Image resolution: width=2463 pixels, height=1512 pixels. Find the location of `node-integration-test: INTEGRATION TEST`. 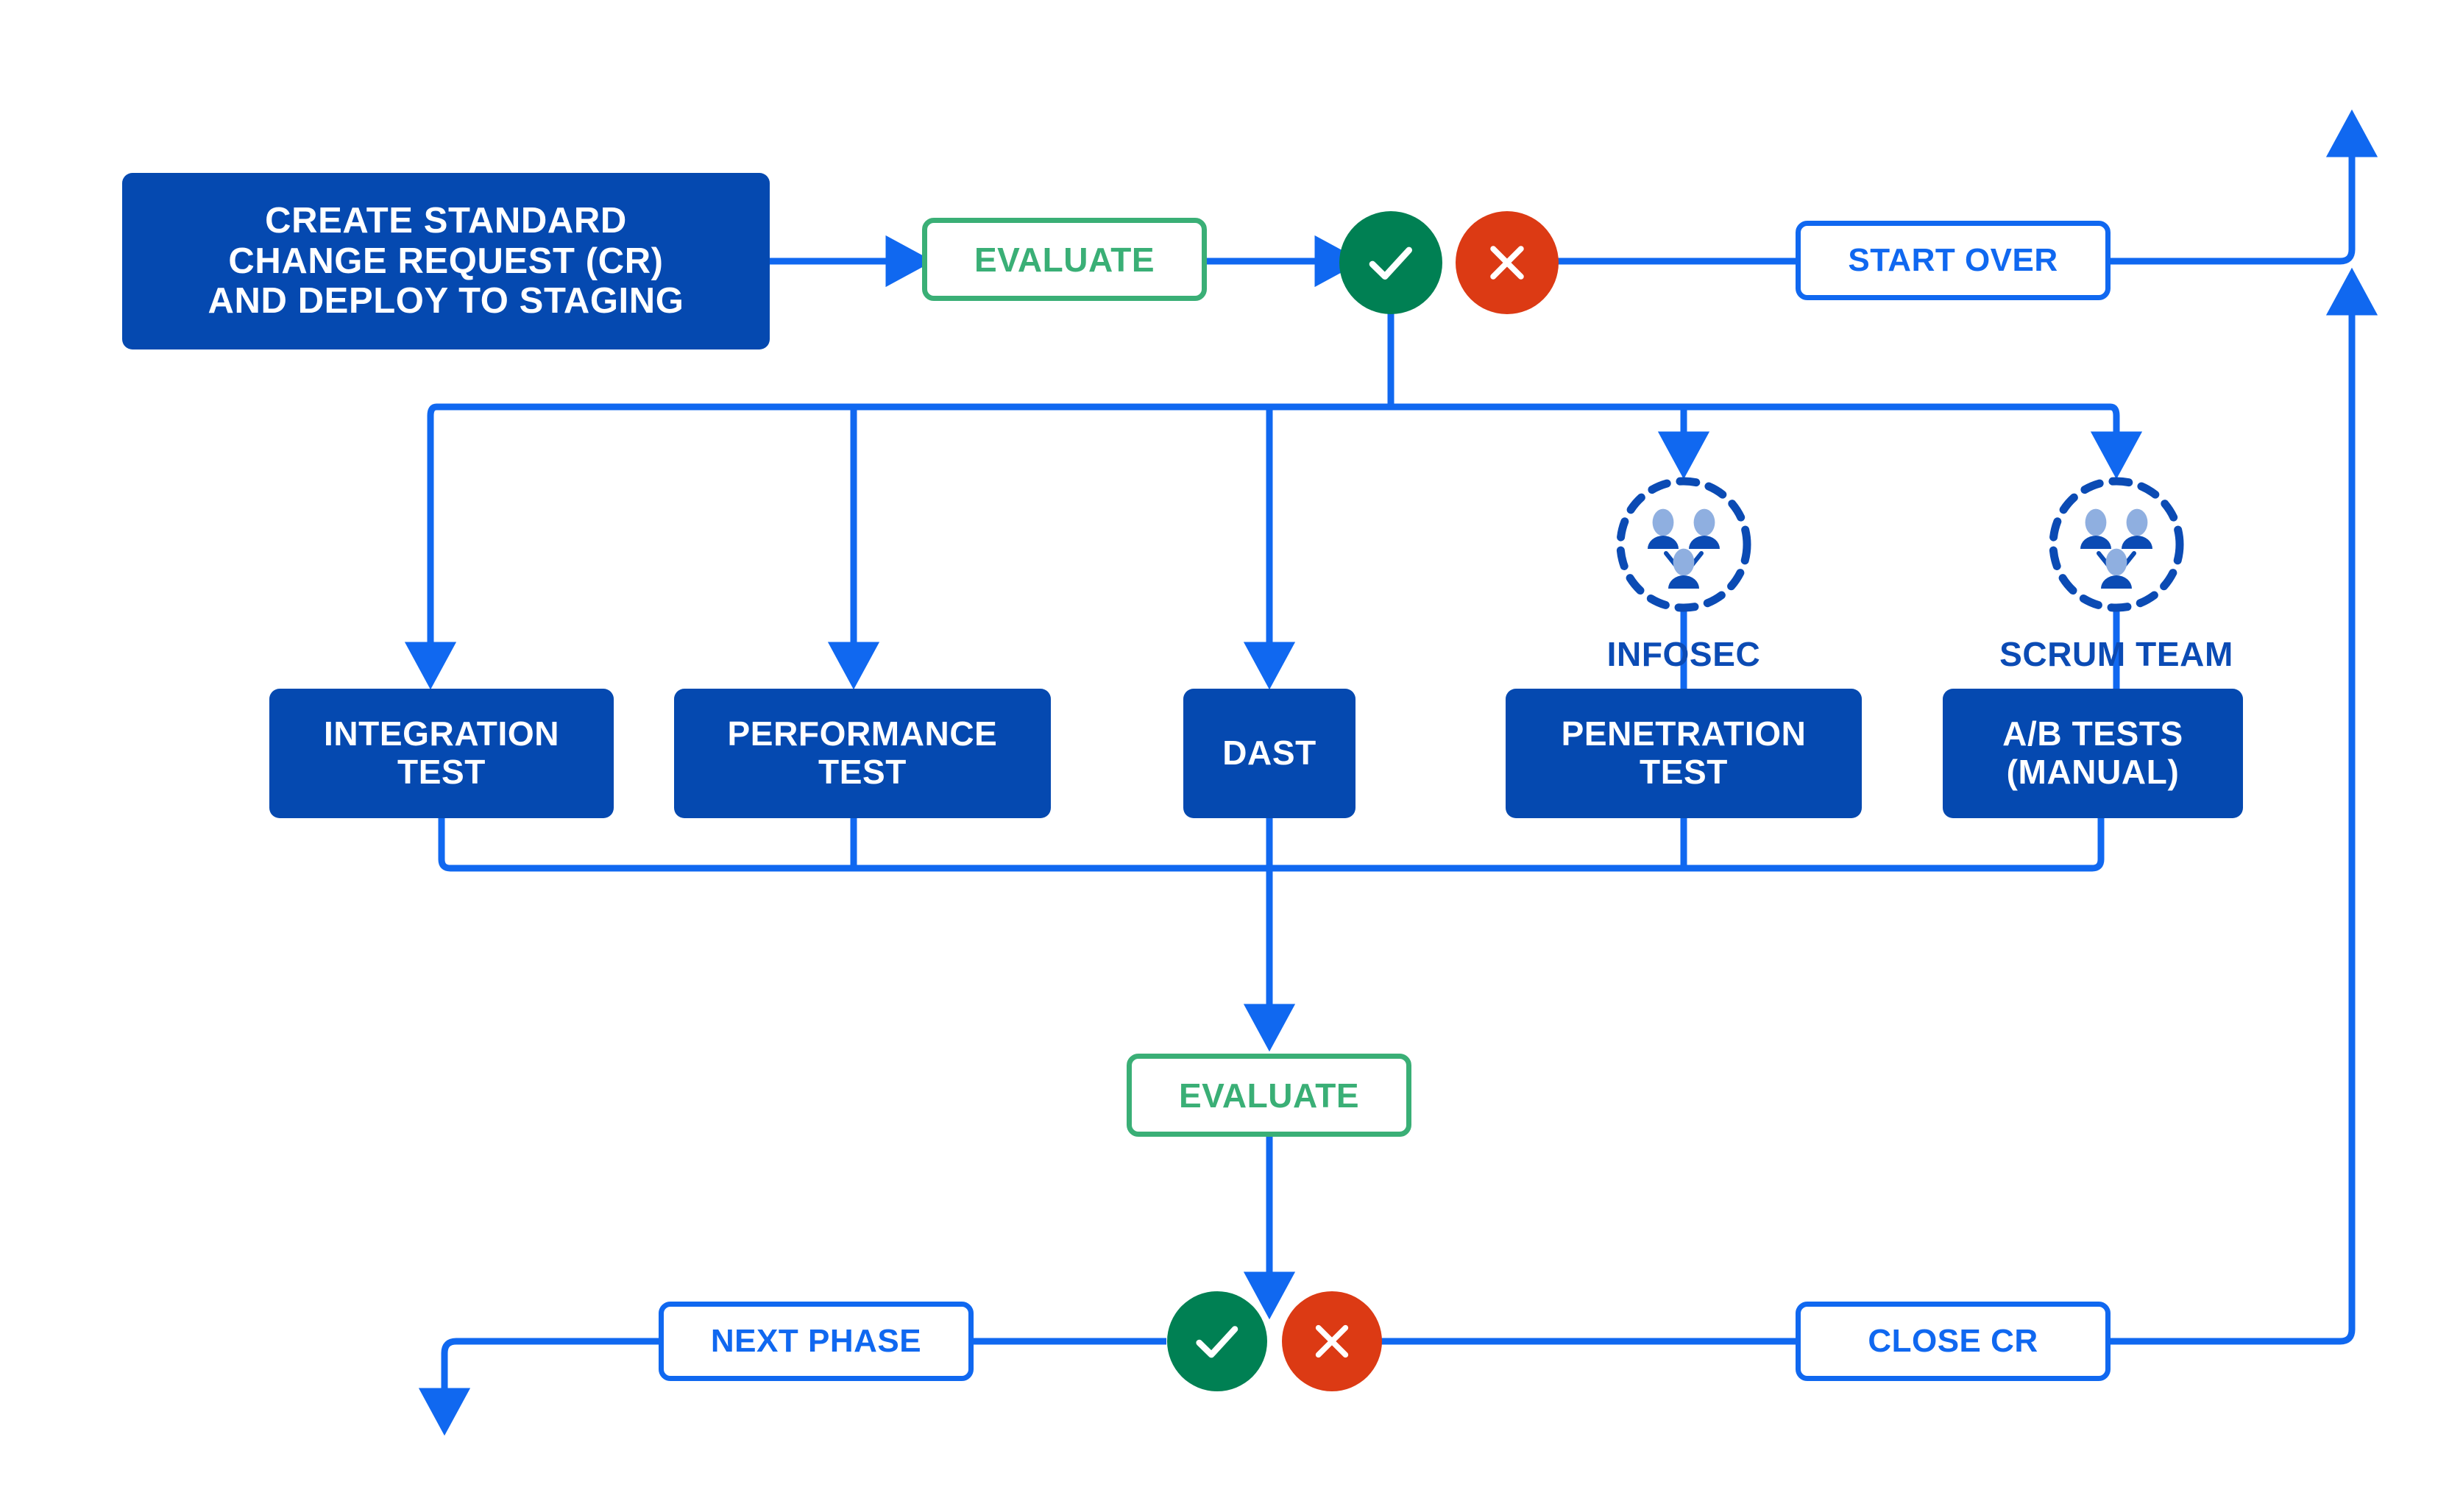

node-integration-test: INTEGRATION TEST is located at coordinates (442, 753).